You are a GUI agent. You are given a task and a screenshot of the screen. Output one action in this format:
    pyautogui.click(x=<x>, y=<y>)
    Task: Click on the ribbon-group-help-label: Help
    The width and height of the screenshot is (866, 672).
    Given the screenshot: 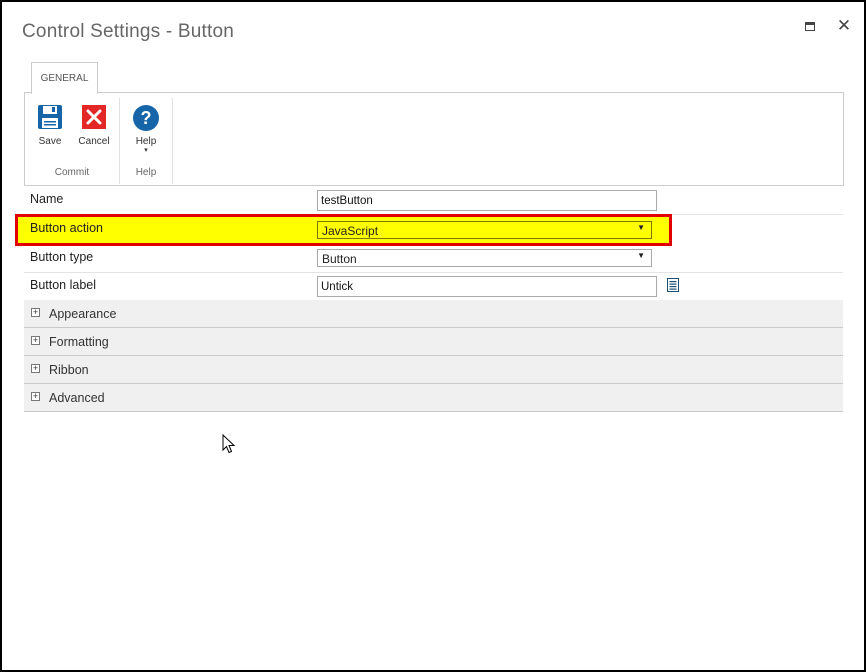 What is the action you would take?
    pyautogui.click(x=146, y=172)
    